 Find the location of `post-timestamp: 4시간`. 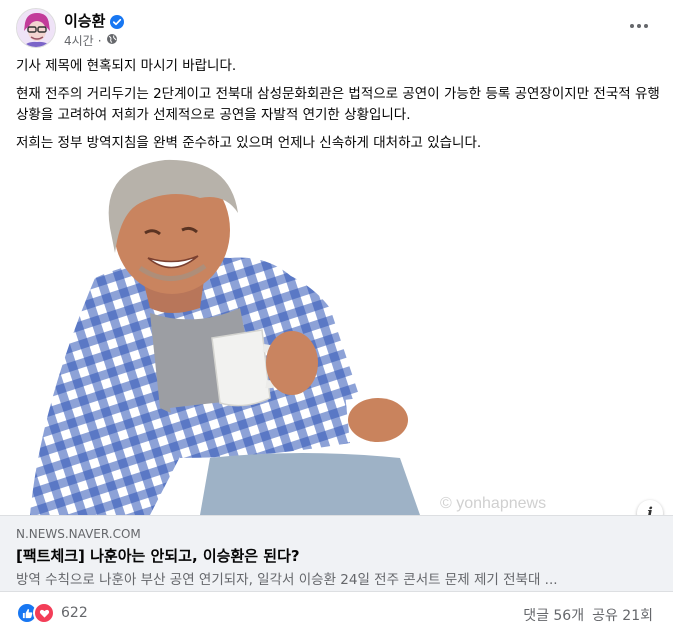

post-timestamp: 4시간 is located at coordinates (79, 40).